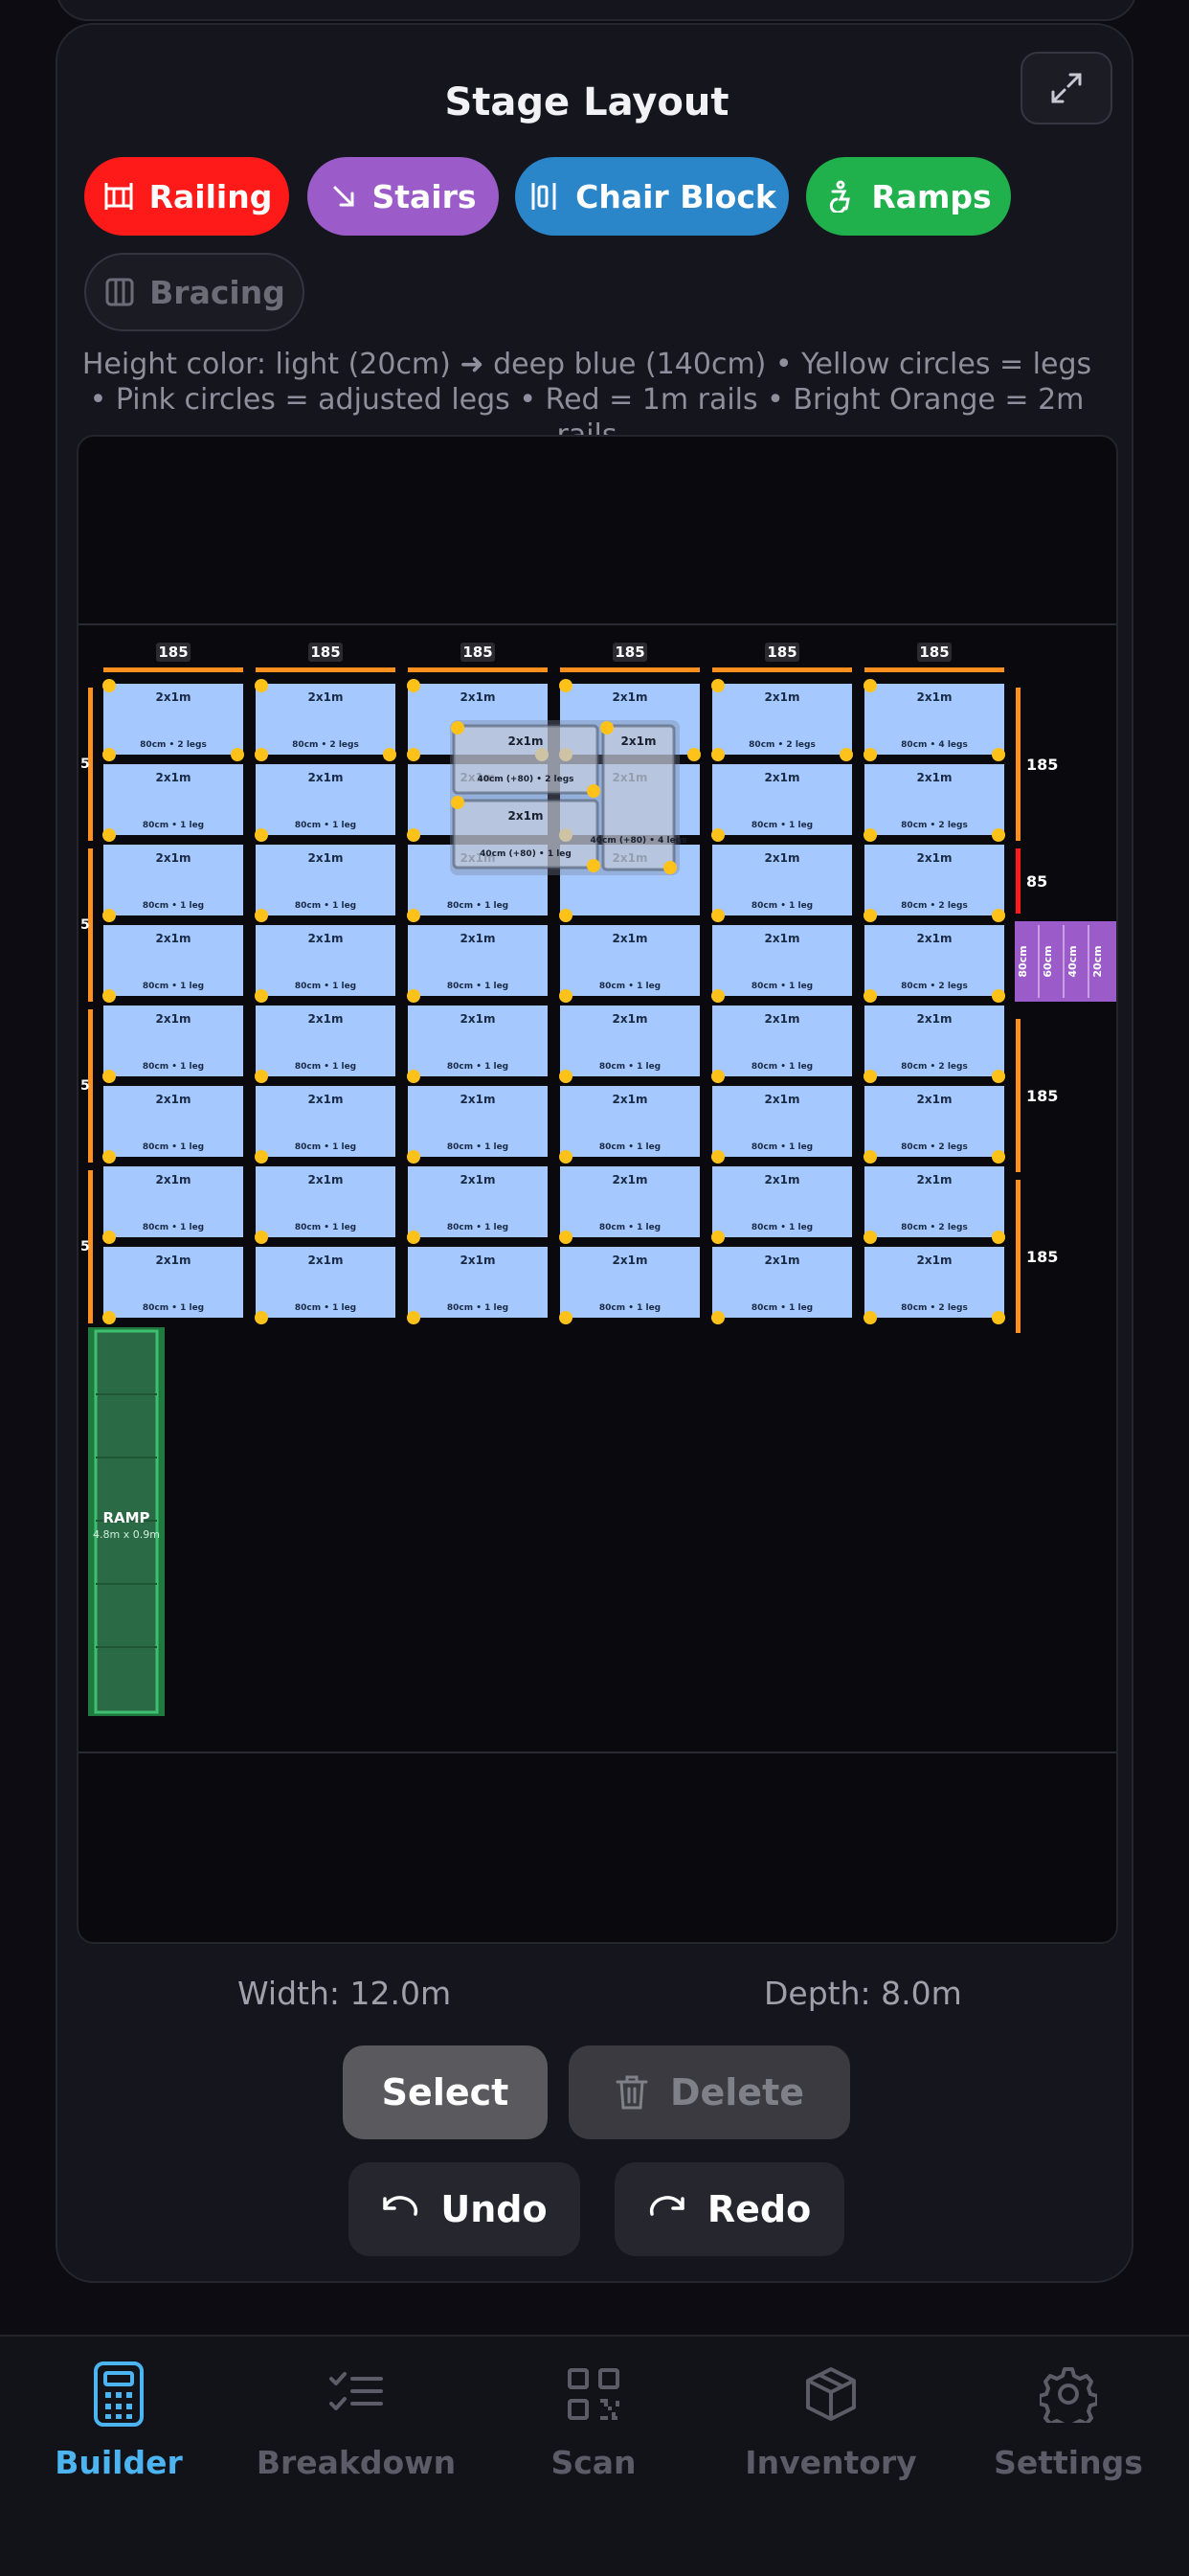 This screenshot has width=1189, height=2576. What do you see at coordinates (525, 759) in the screenshot?
I see `raised-platform: 2x1m 40cm (+80) • 2 legs` at bounding box center [525, 759].